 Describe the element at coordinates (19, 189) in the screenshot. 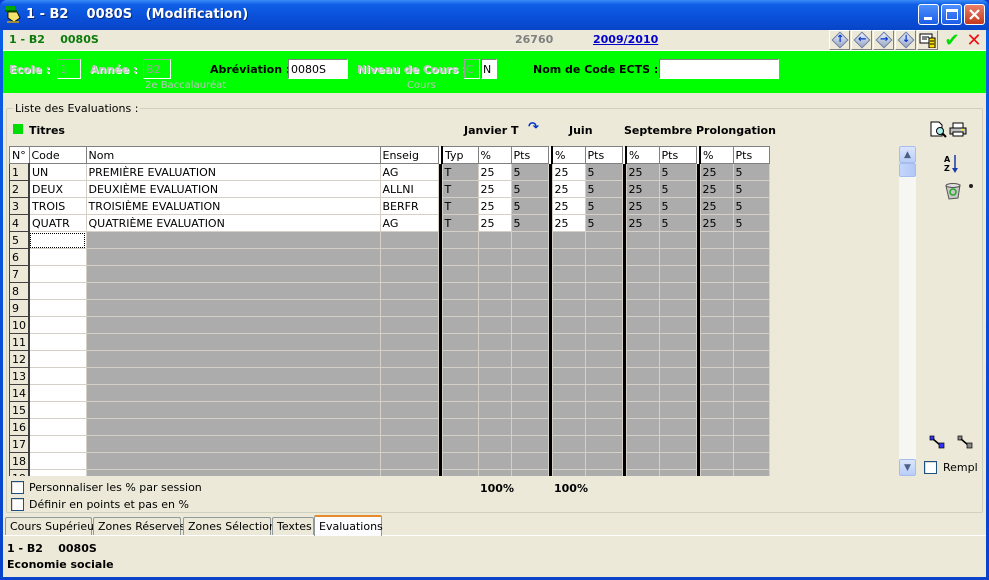

I see `row-number: 2` at that location.